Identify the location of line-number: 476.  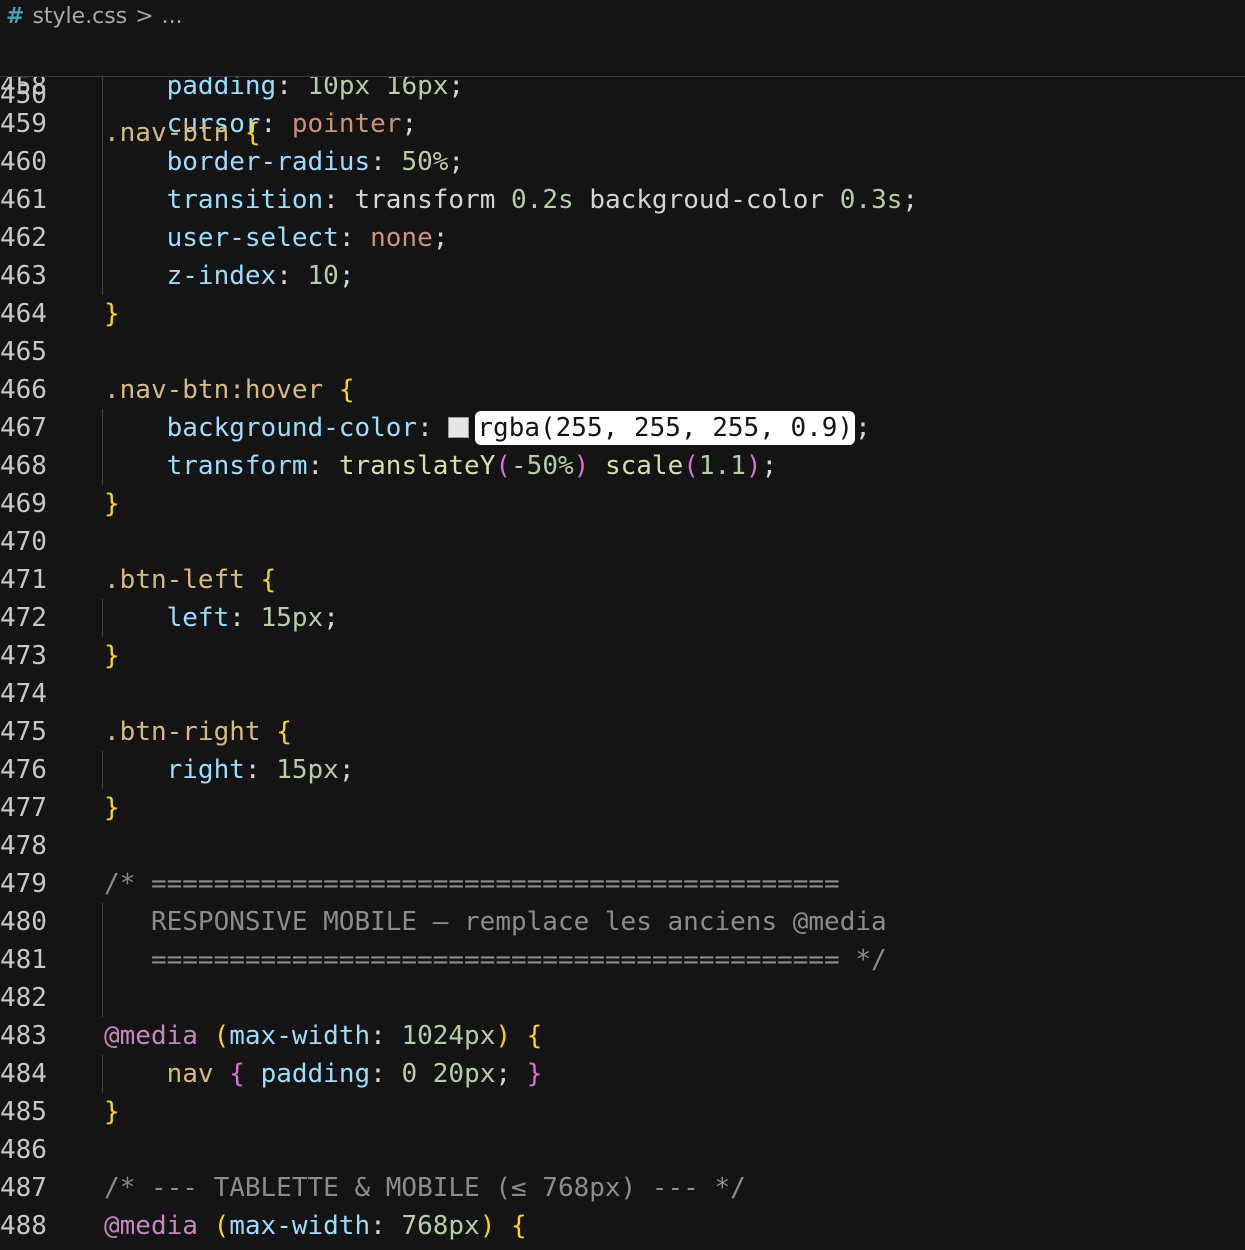
(23, 770).